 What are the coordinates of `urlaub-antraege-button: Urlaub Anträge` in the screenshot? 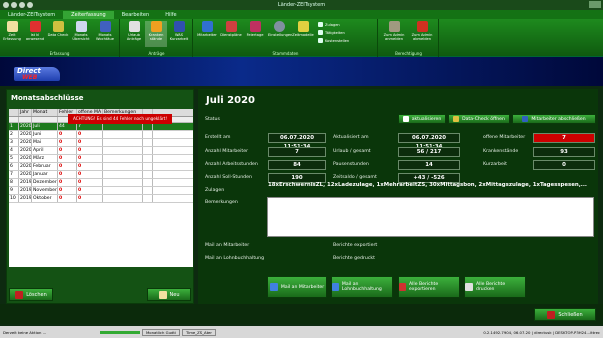 It's located at (134, 34).